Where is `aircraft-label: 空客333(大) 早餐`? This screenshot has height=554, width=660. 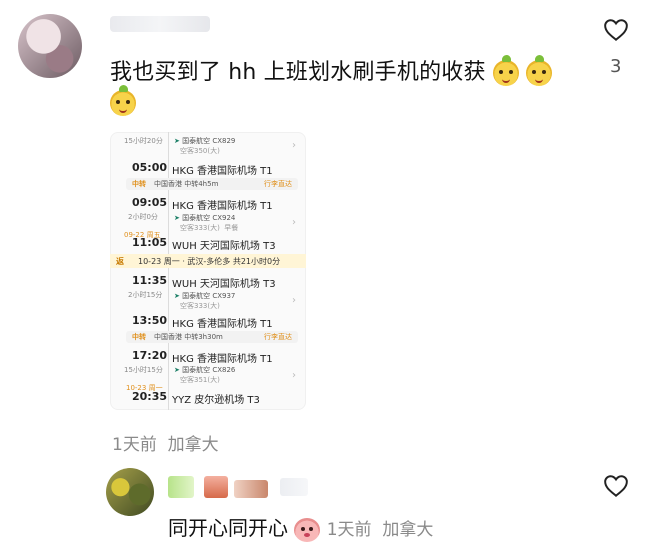 aircraft-label: 空客333(大) 早餐 is located at coordinates (209, 228).